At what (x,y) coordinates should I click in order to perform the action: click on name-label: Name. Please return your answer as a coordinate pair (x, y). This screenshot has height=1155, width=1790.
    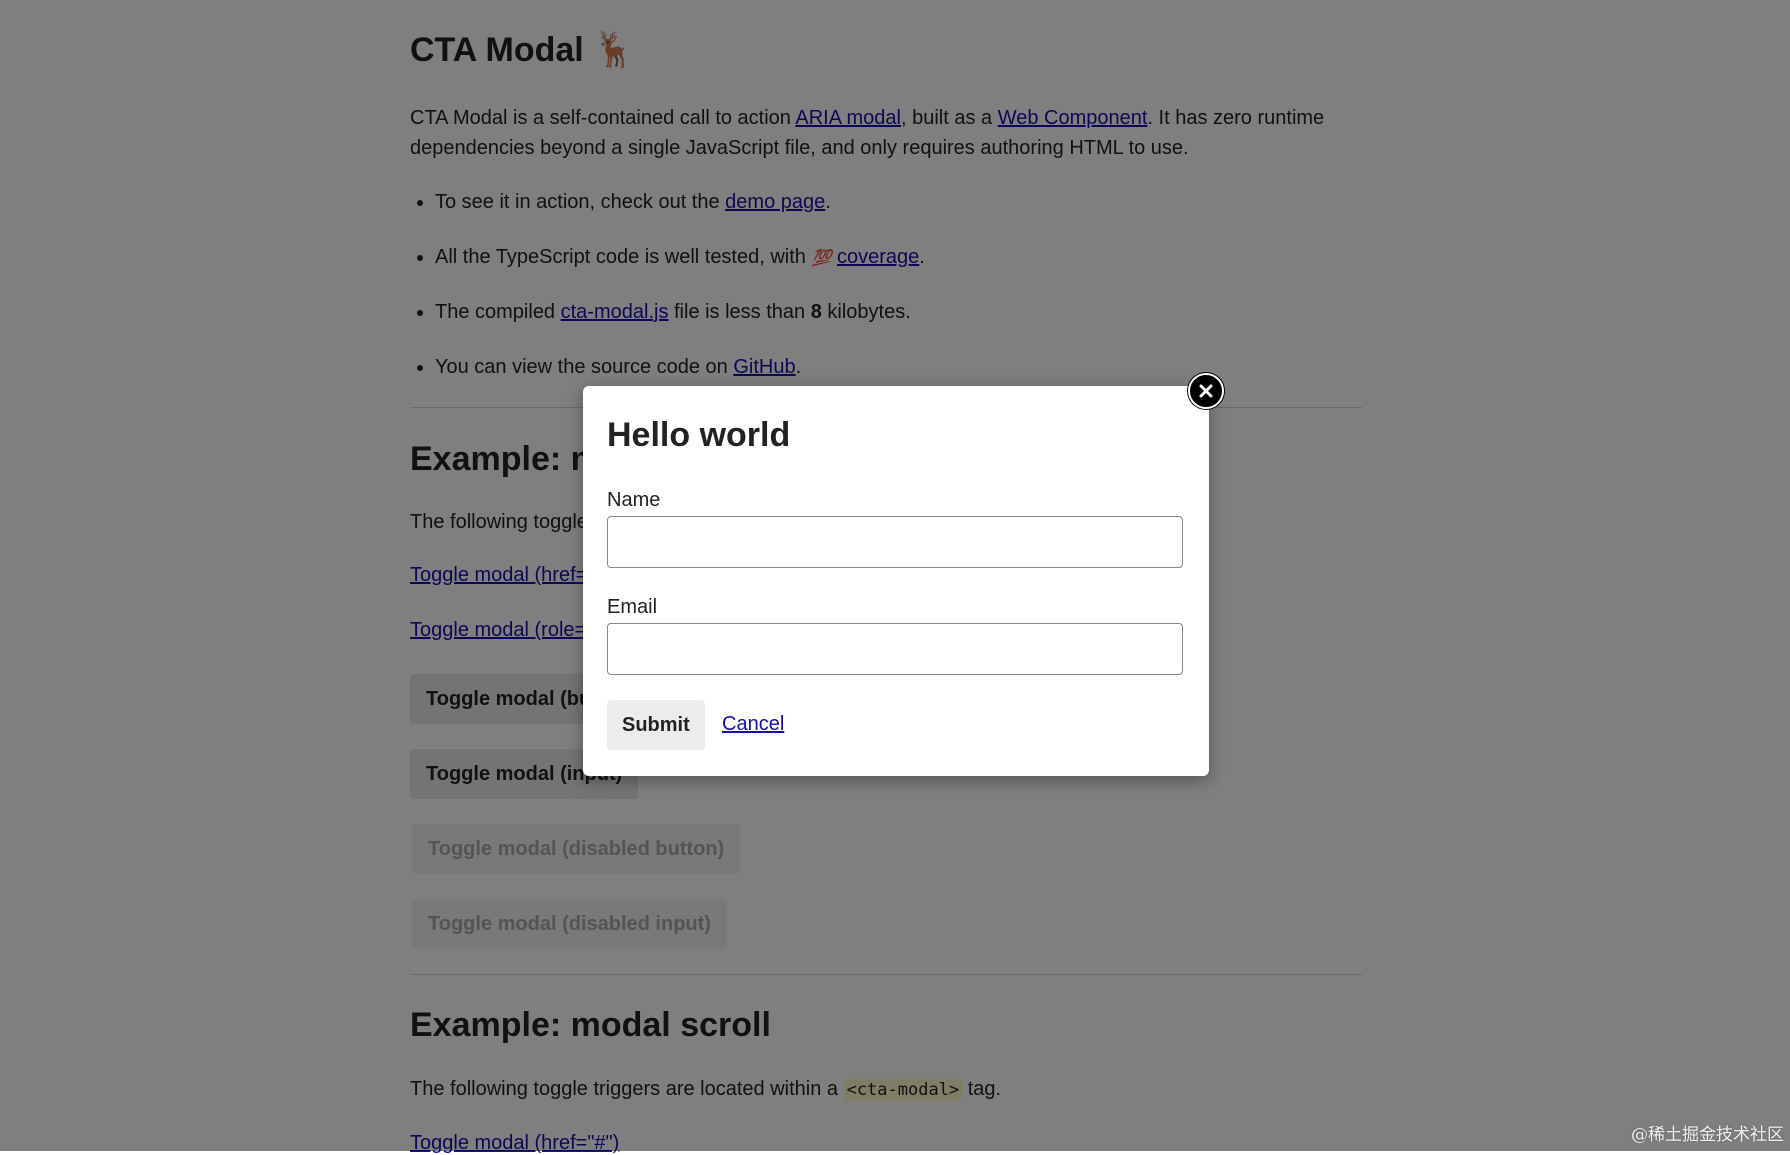
    Looking at the image, I should click on (634, 500).